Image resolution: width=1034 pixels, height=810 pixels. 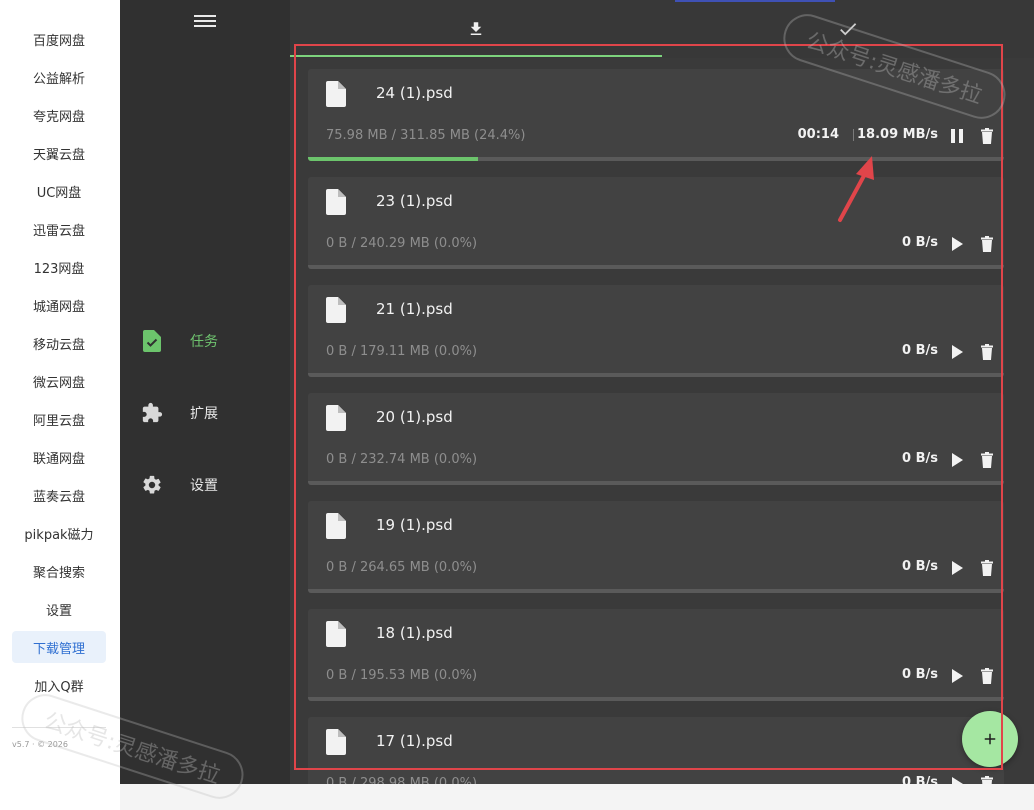 I want to click on download-icon, so click(x=476, y=28).